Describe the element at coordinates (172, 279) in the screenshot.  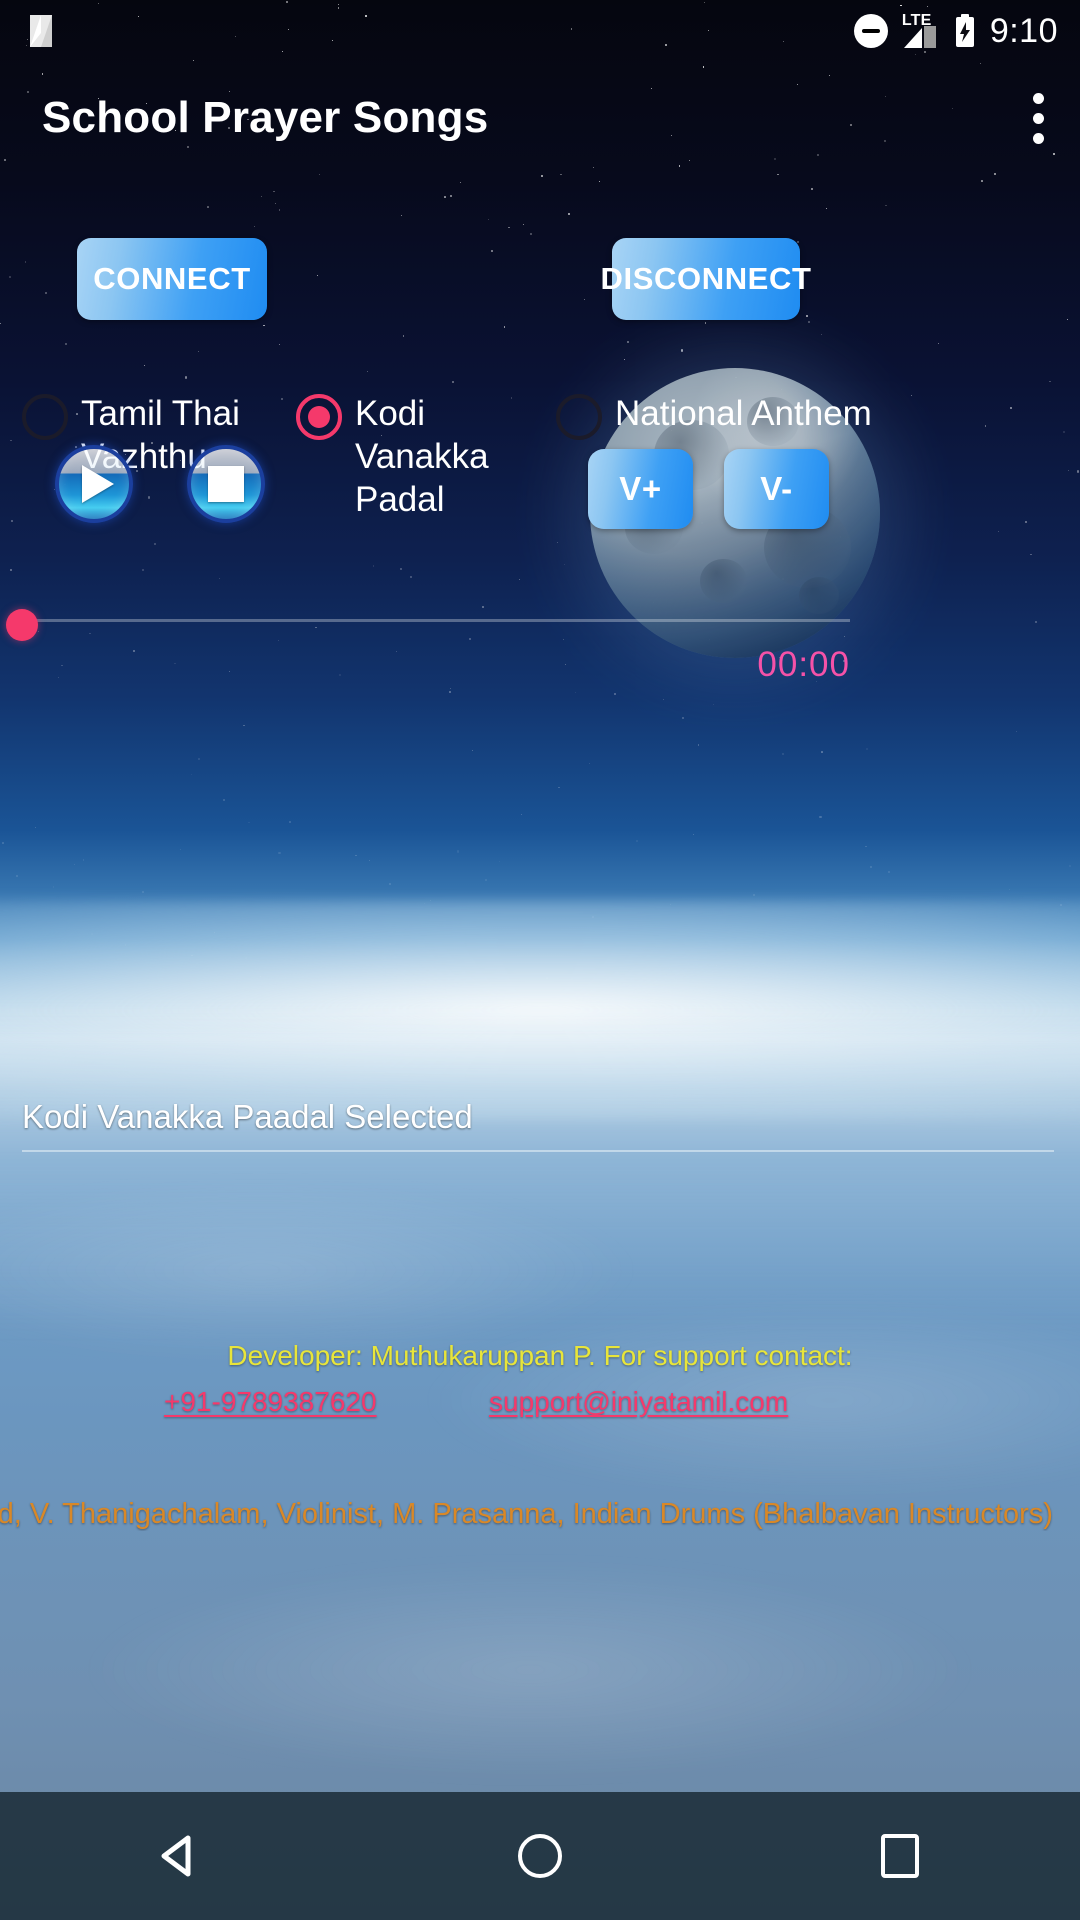
I see `connect-button: CONNECT` at that location.